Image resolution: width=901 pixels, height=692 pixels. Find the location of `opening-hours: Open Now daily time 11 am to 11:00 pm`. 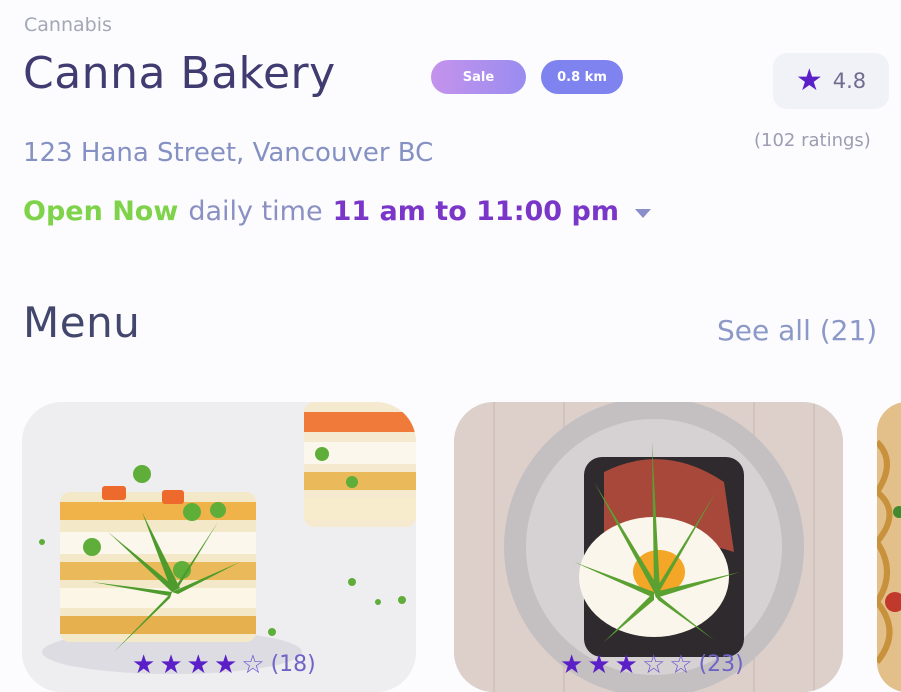

opening-hours: Open Now daily time 11 am to 11:00 pm is located at coordinates (337, 211).